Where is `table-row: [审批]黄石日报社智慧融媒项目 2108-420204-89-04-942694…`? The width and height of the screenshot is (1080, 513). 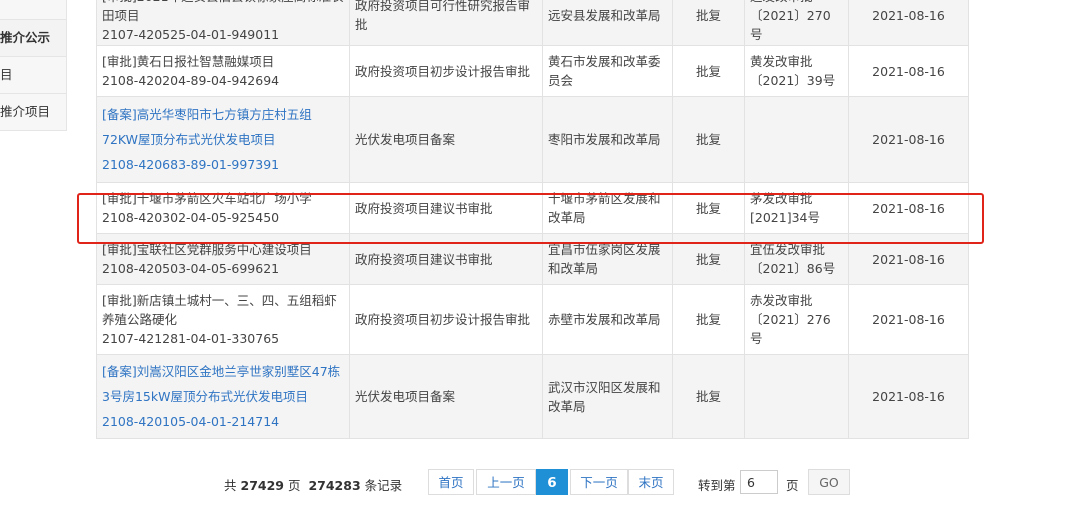 table-row: [审批]黄石日报社智慧融媒项目 2108-420204-89-04-942694… is located at coordinates (532, 71).